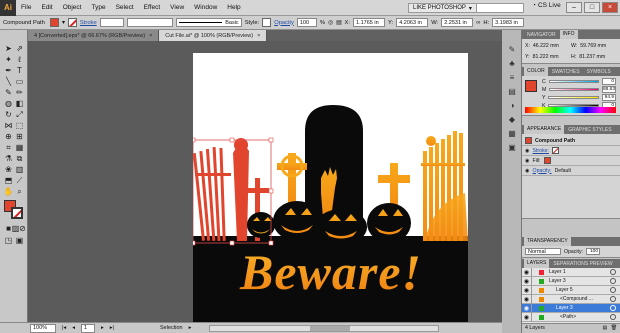 This screenshot has width=620, height=333. Describe the element at coordinates (582, 264) in the screenshot. I see `tab-separations-preview: SEPARATIONS PREVIEW` at that location.